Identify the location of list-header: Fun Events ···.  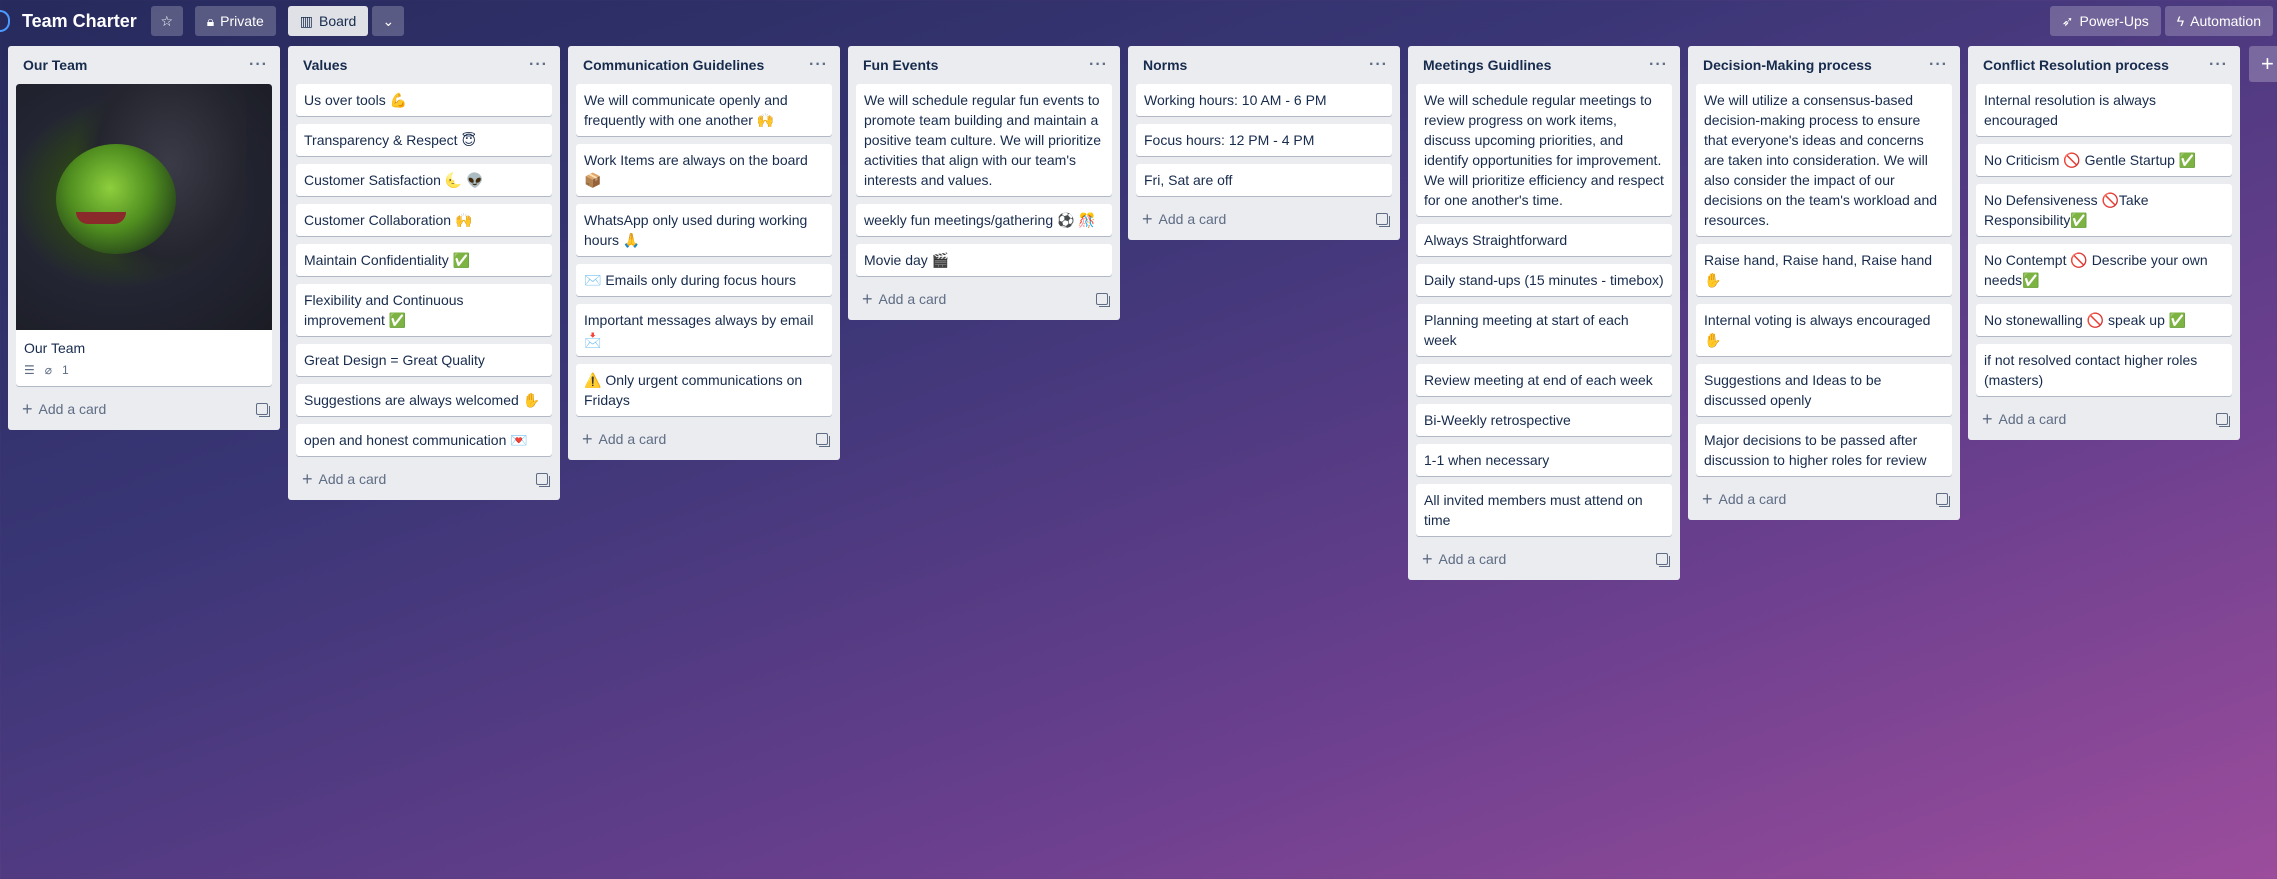
(984, 65).